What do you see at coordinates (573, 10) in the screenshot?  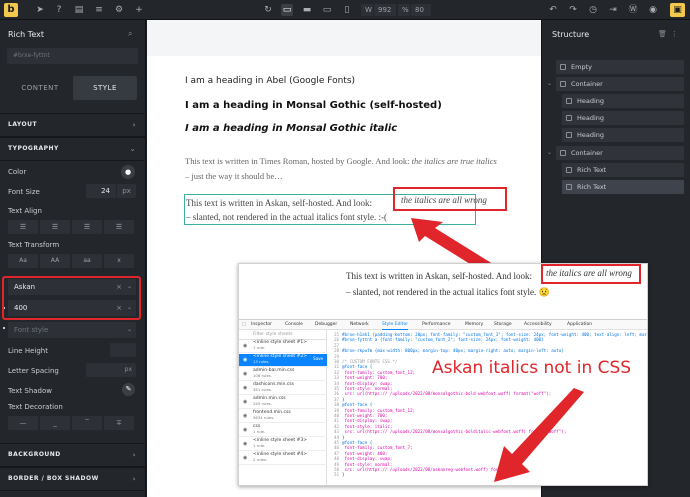 I see `redo-icon: ↷` at bounding box center [573, 10].